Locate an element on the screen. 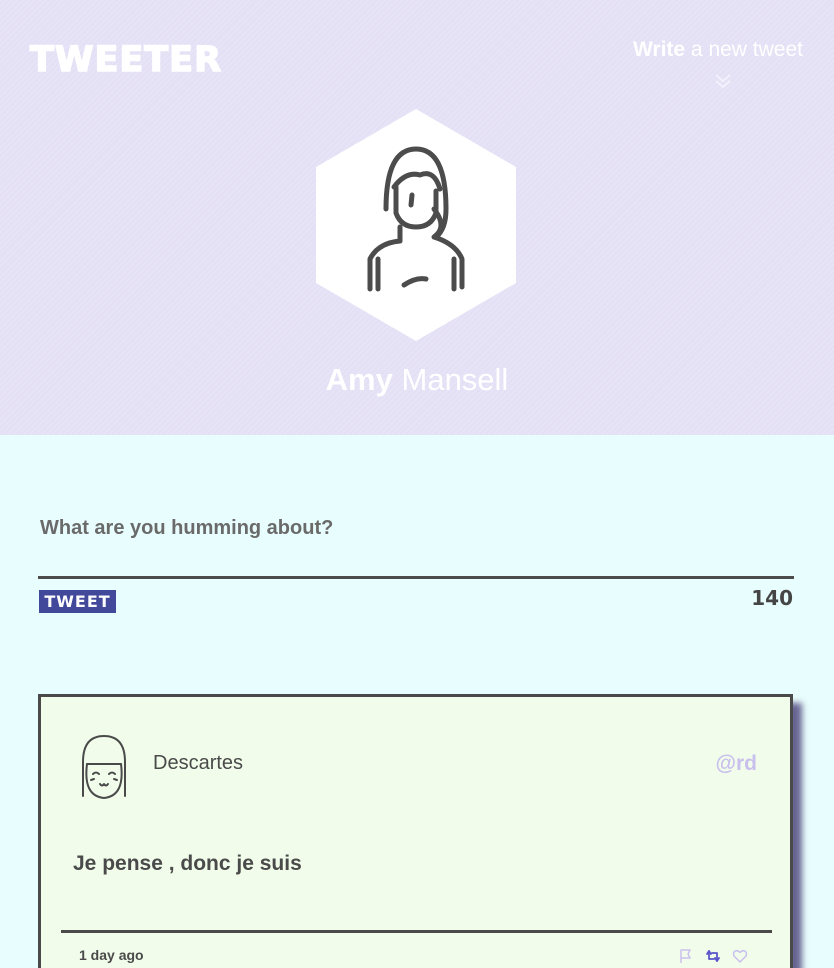 This screenshot has width=834, height=968. profile-last-name: Mansell is located at coordinates (455, 379).